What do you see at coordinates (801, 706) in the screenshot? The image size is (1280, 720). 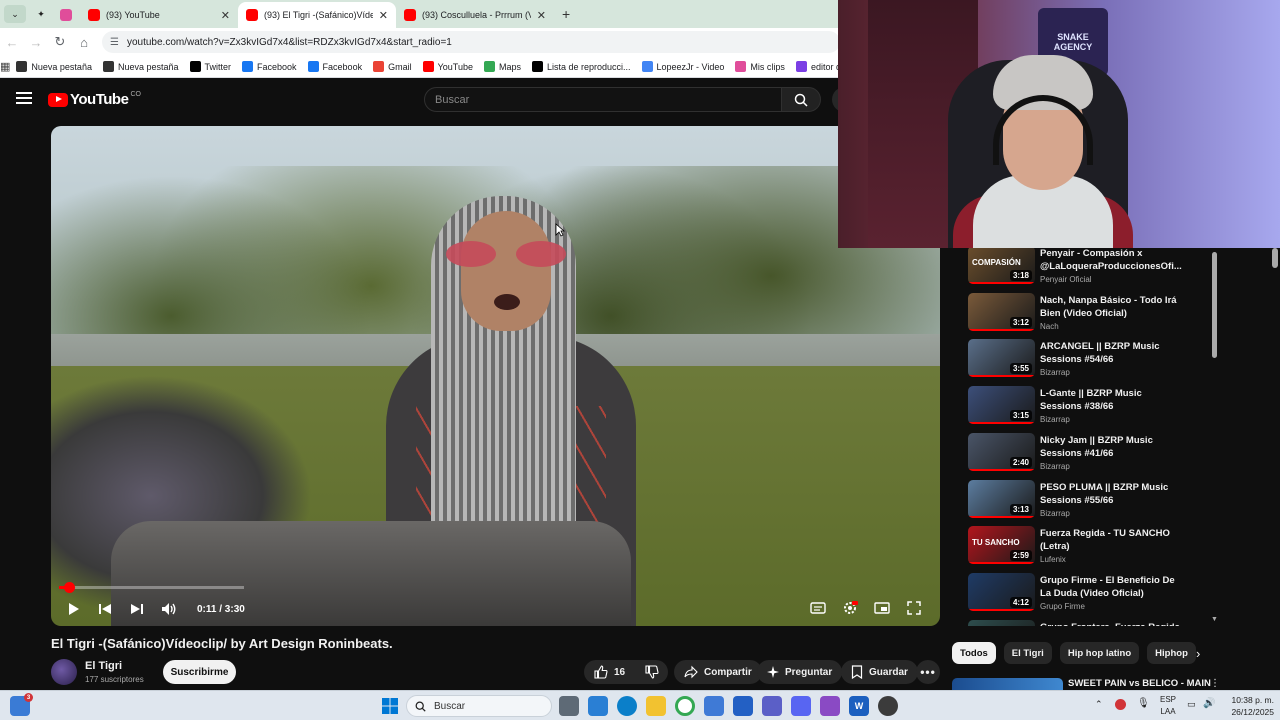 I see `discord-icon` at bounding box center [801, 706].